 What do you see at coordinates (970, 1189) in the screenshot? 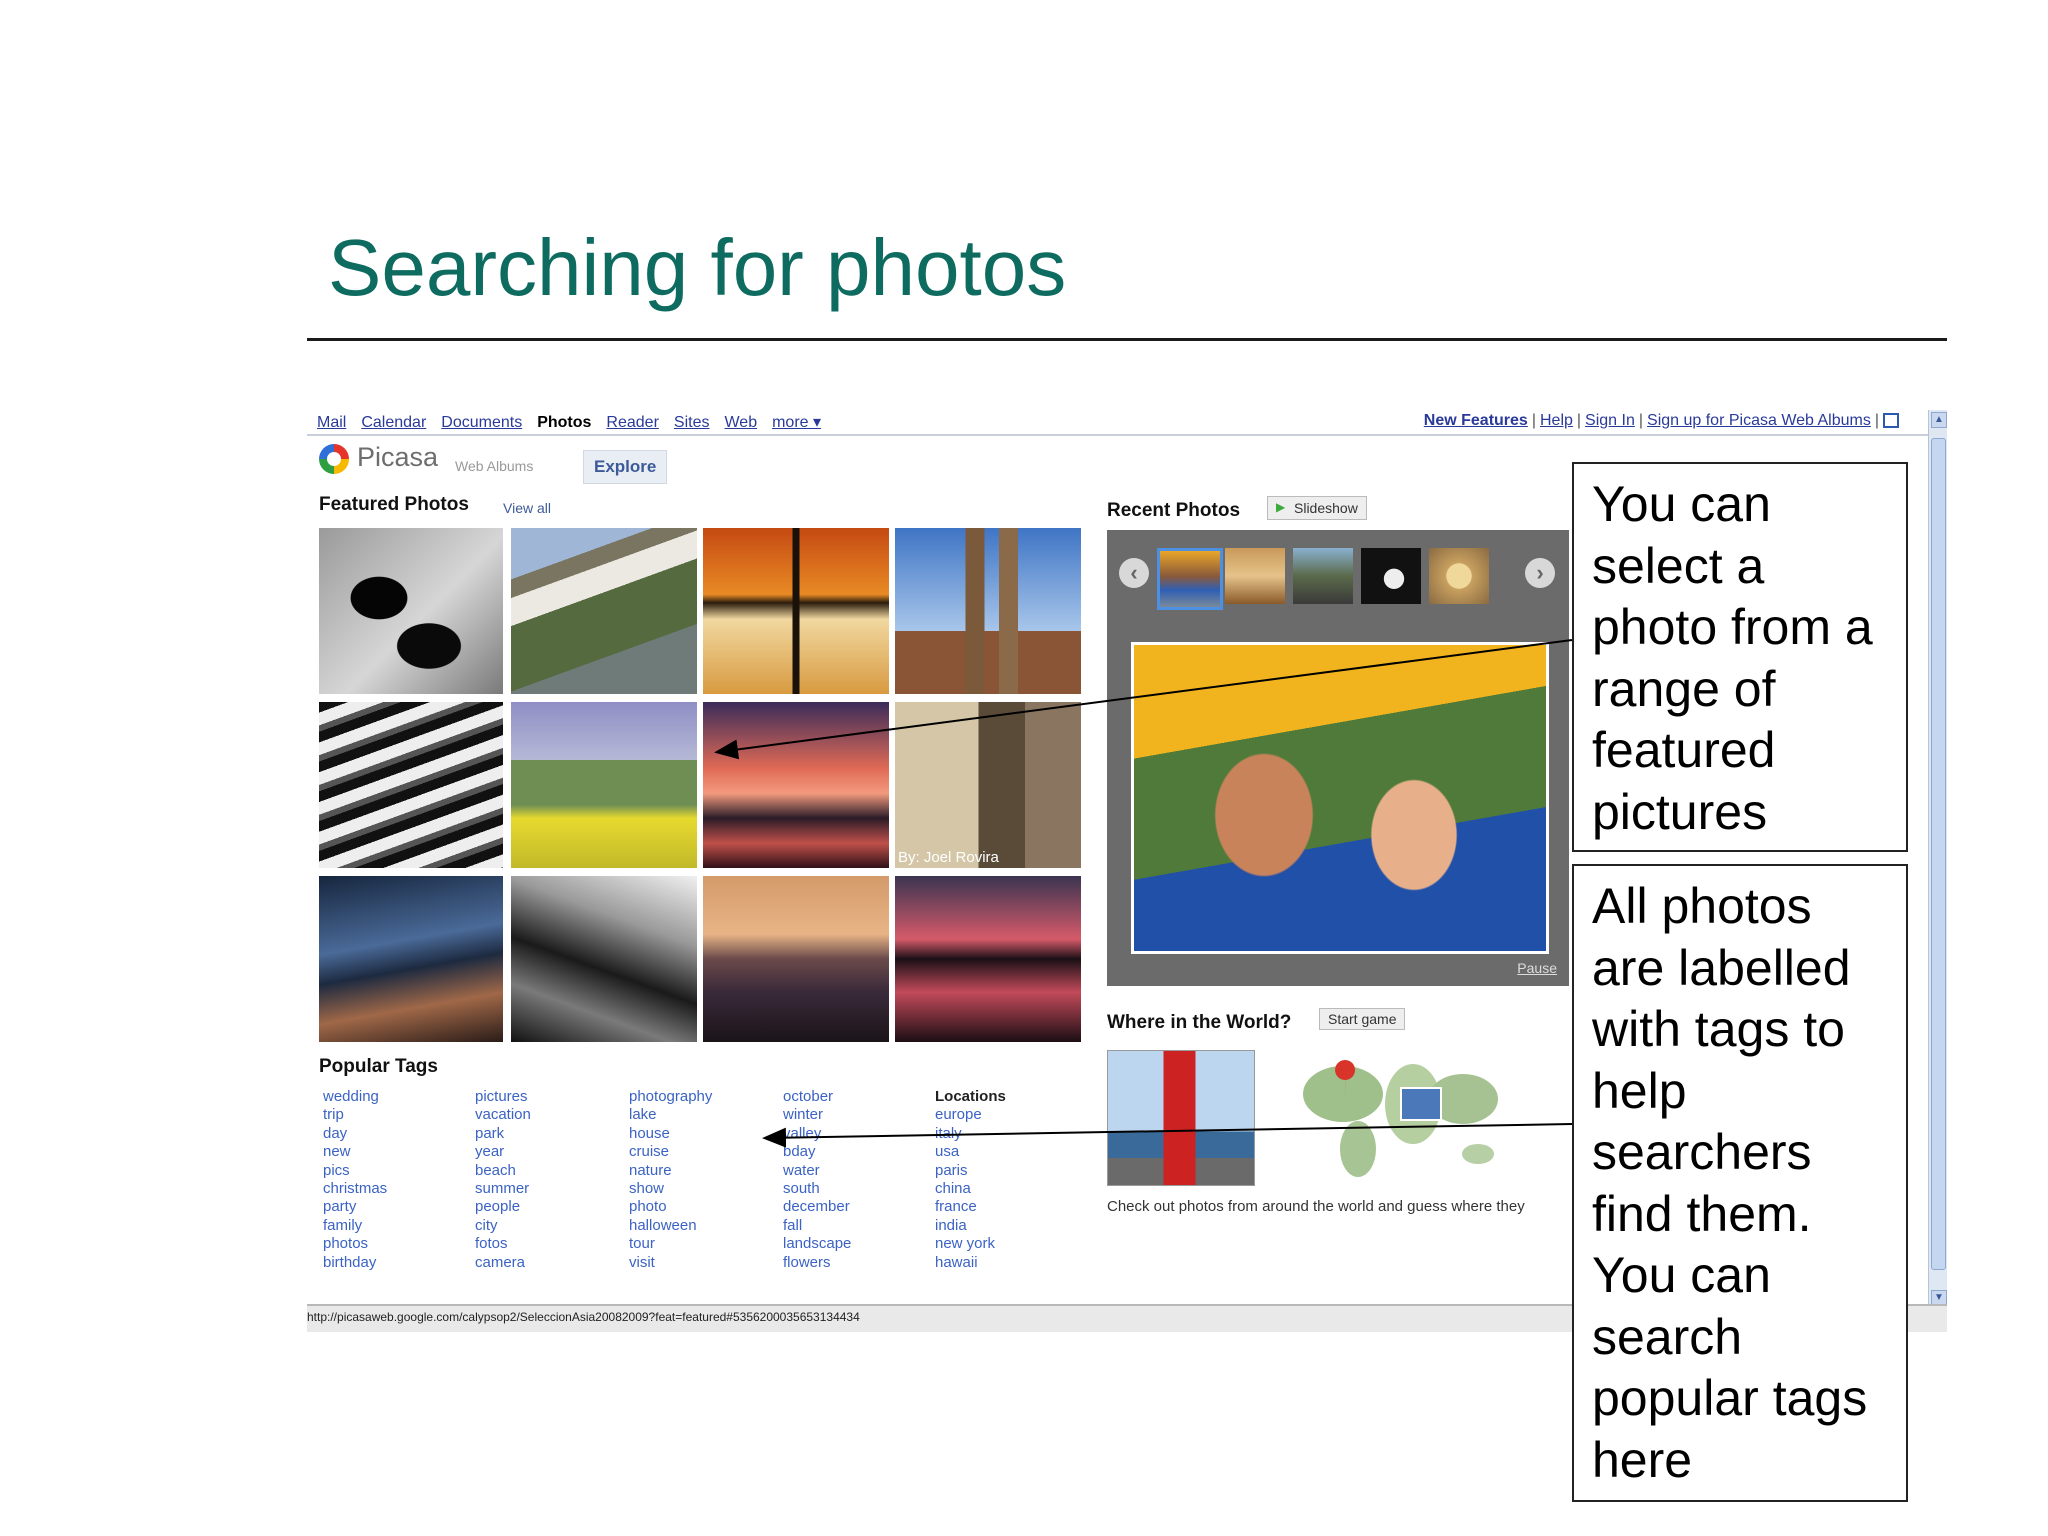
I see `location-tag-link: china` at bounding box center [970, 1189].